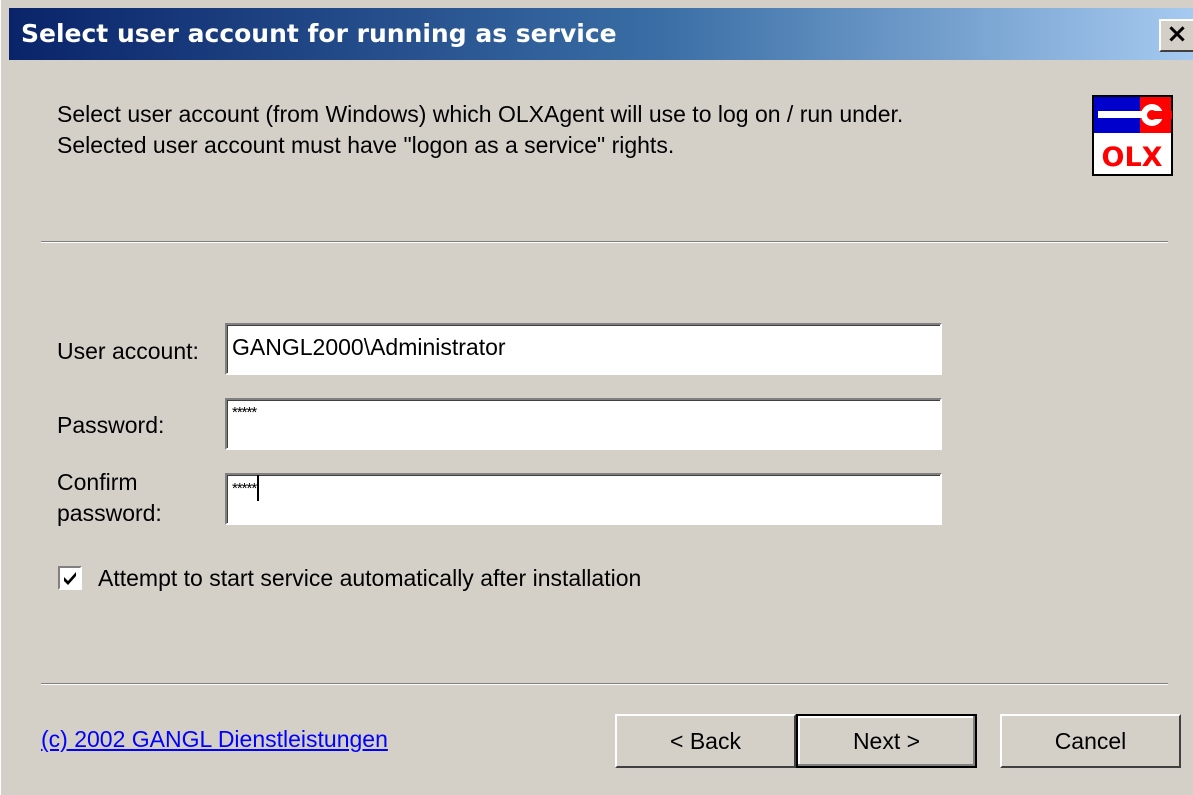  What do you see at coordinates (1132, 135) in the screenshot?
I see `olx-logo-icon: OLX` at bounding box center [1132, 135].